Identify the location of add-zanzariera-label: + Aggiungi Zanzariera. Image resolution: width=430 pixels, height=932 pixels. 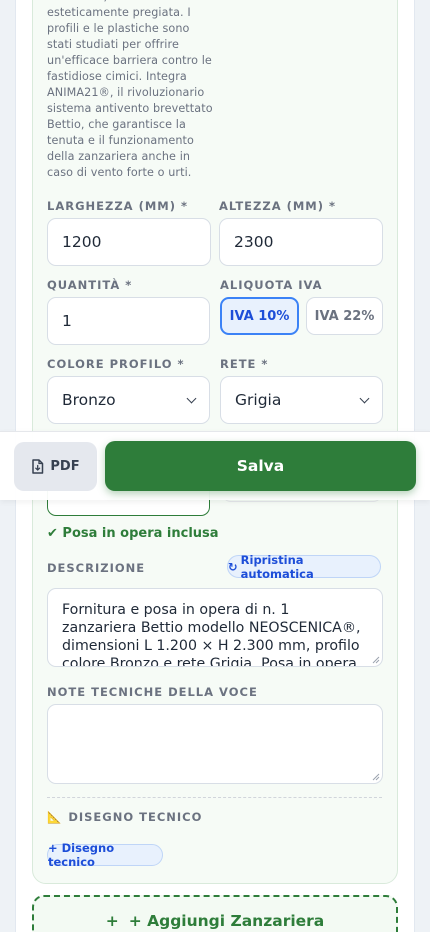
(226, 921).